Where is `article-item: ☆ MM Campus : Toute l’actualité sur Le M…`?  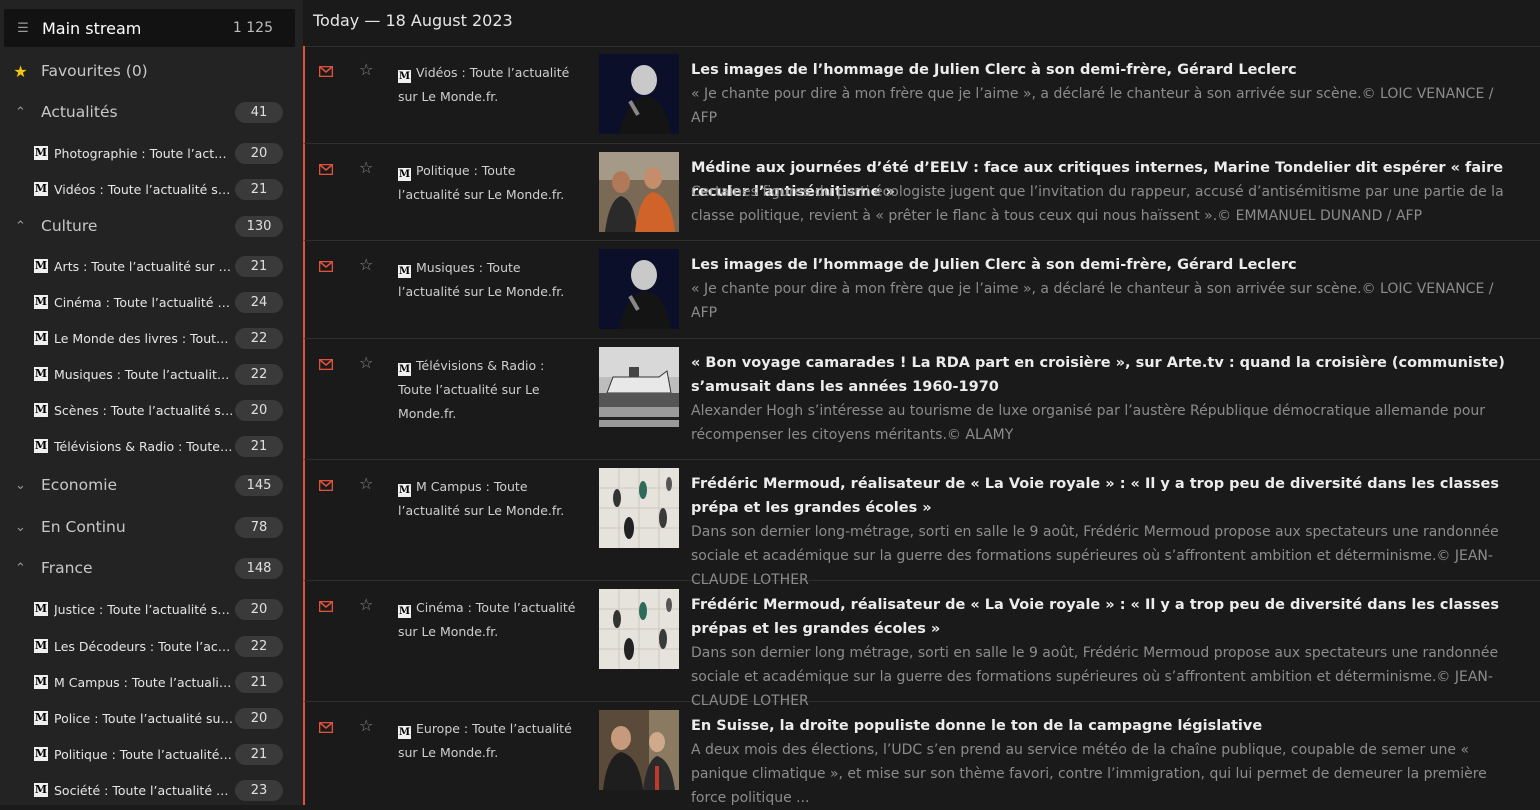 article-item: ☆ MM Campus : Toute l’actualité sur Le M… is located at coordinates (921, 524).